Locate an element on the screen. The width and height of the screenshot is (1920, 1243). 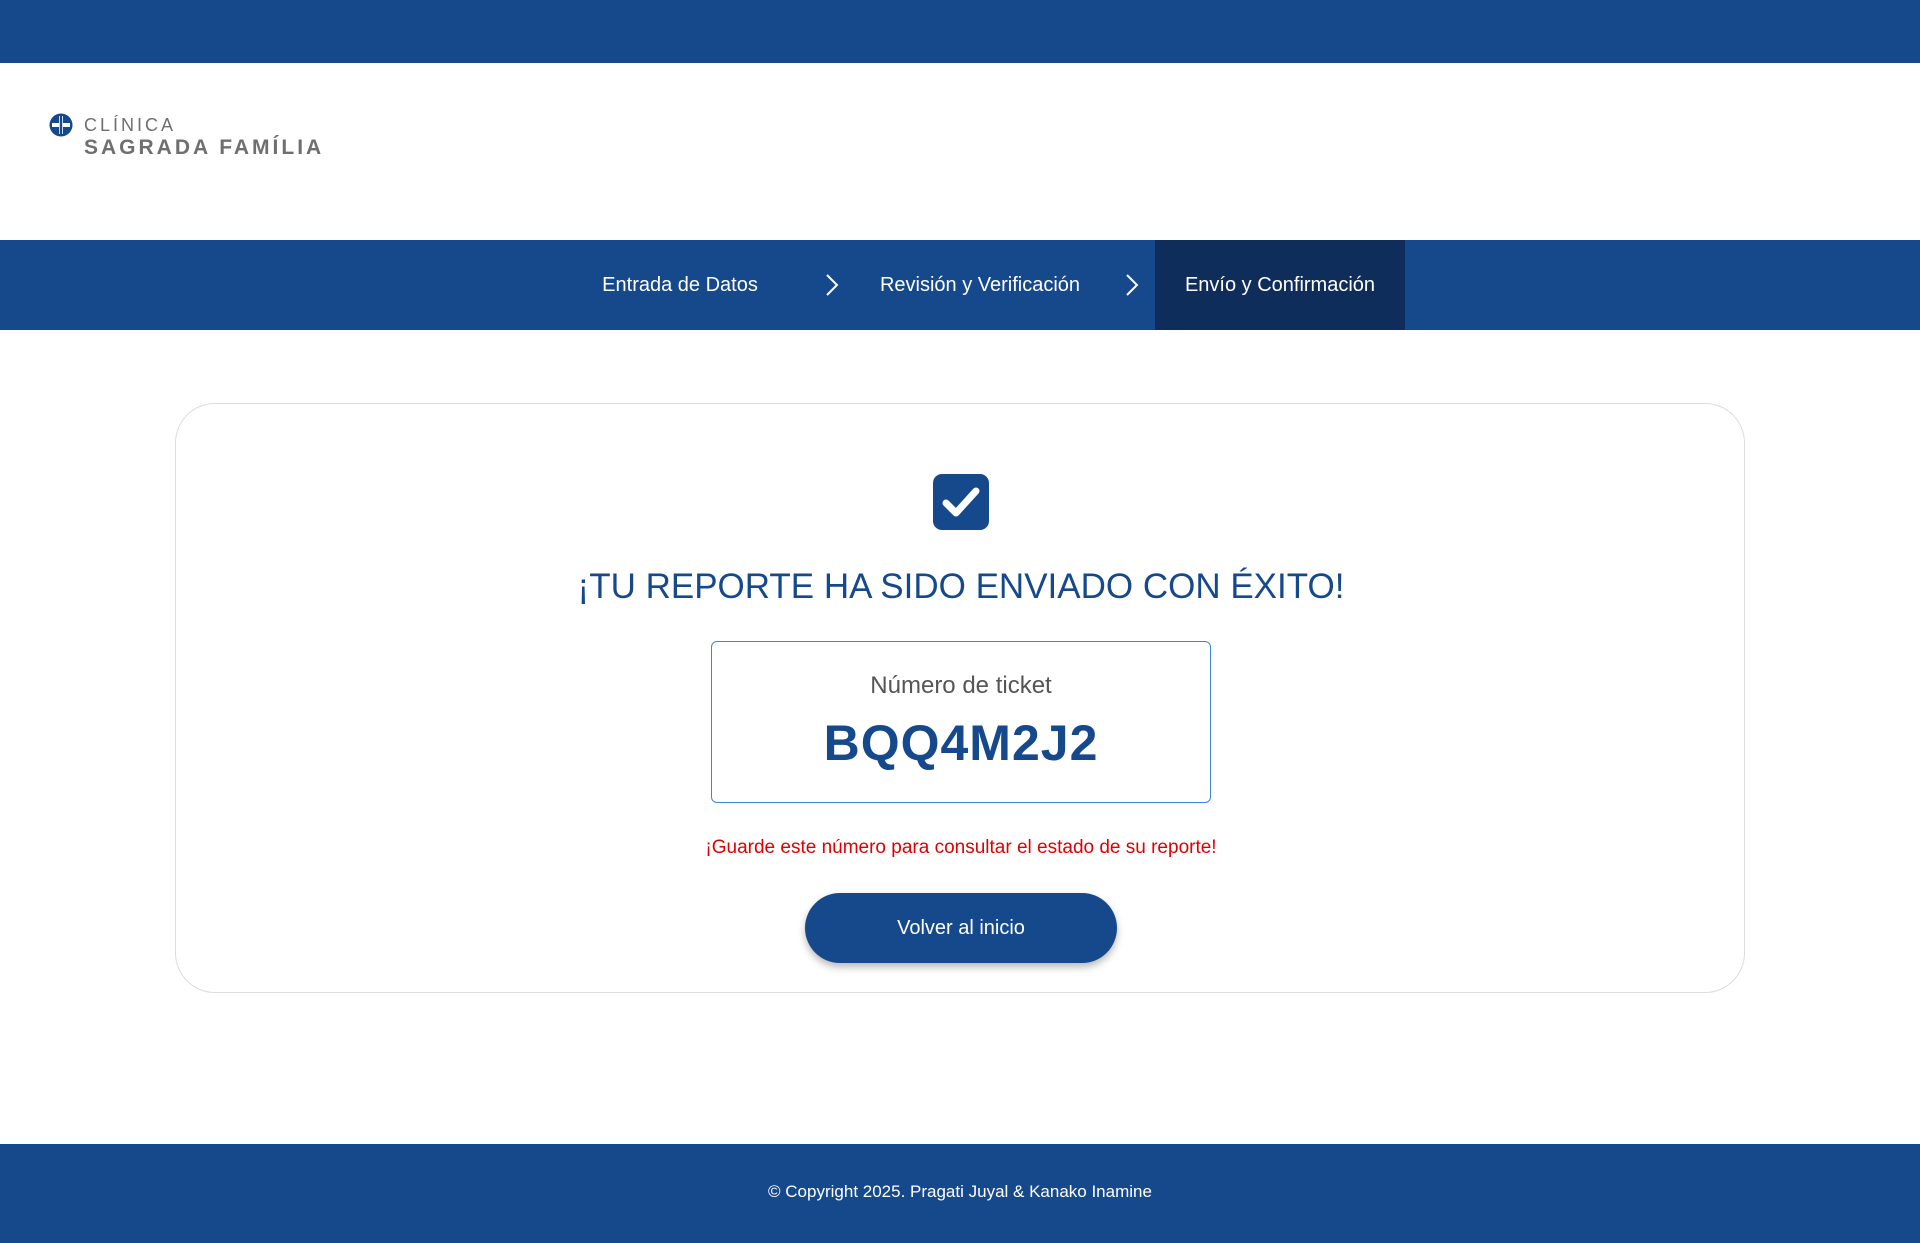
clinic-logo: CLÍNICA SAGRADA FAMÍLIA is located at coordinates (209, 138).